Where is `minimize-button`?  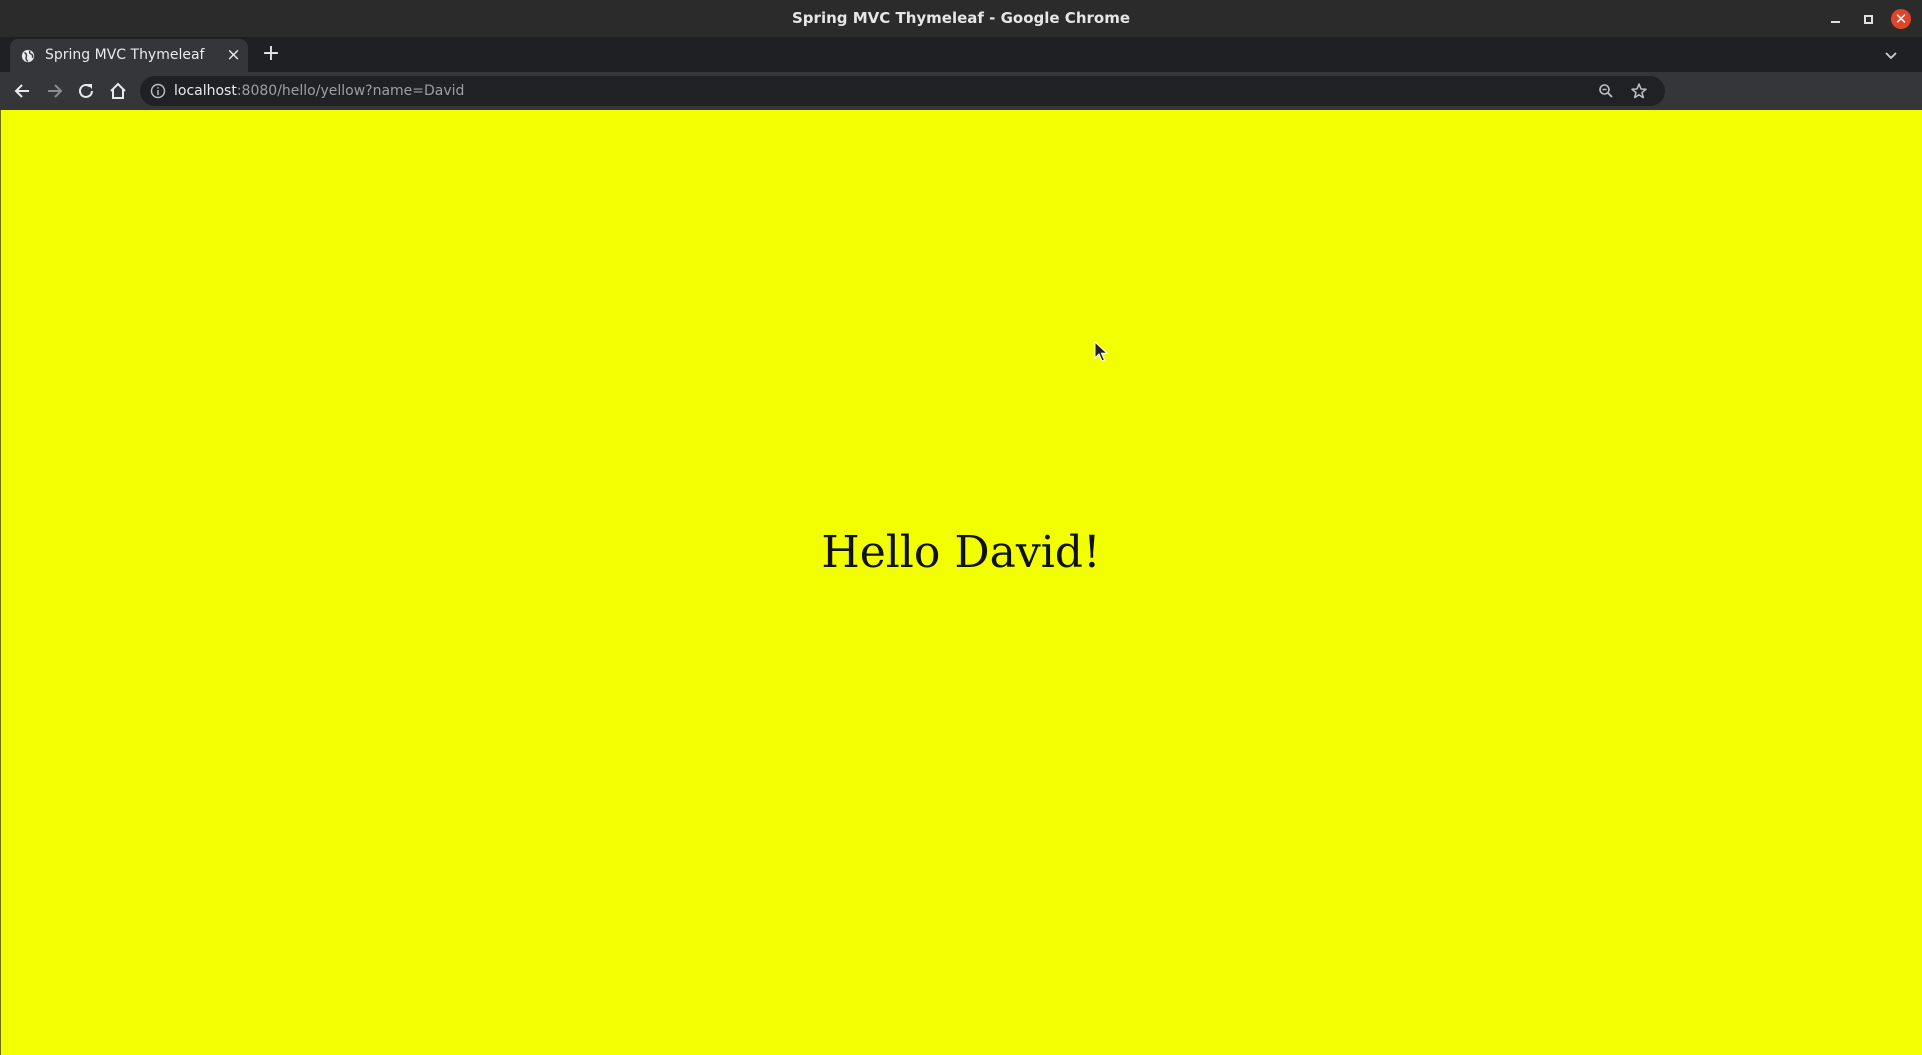 minimize-button is located at coordinates (1835, 19).